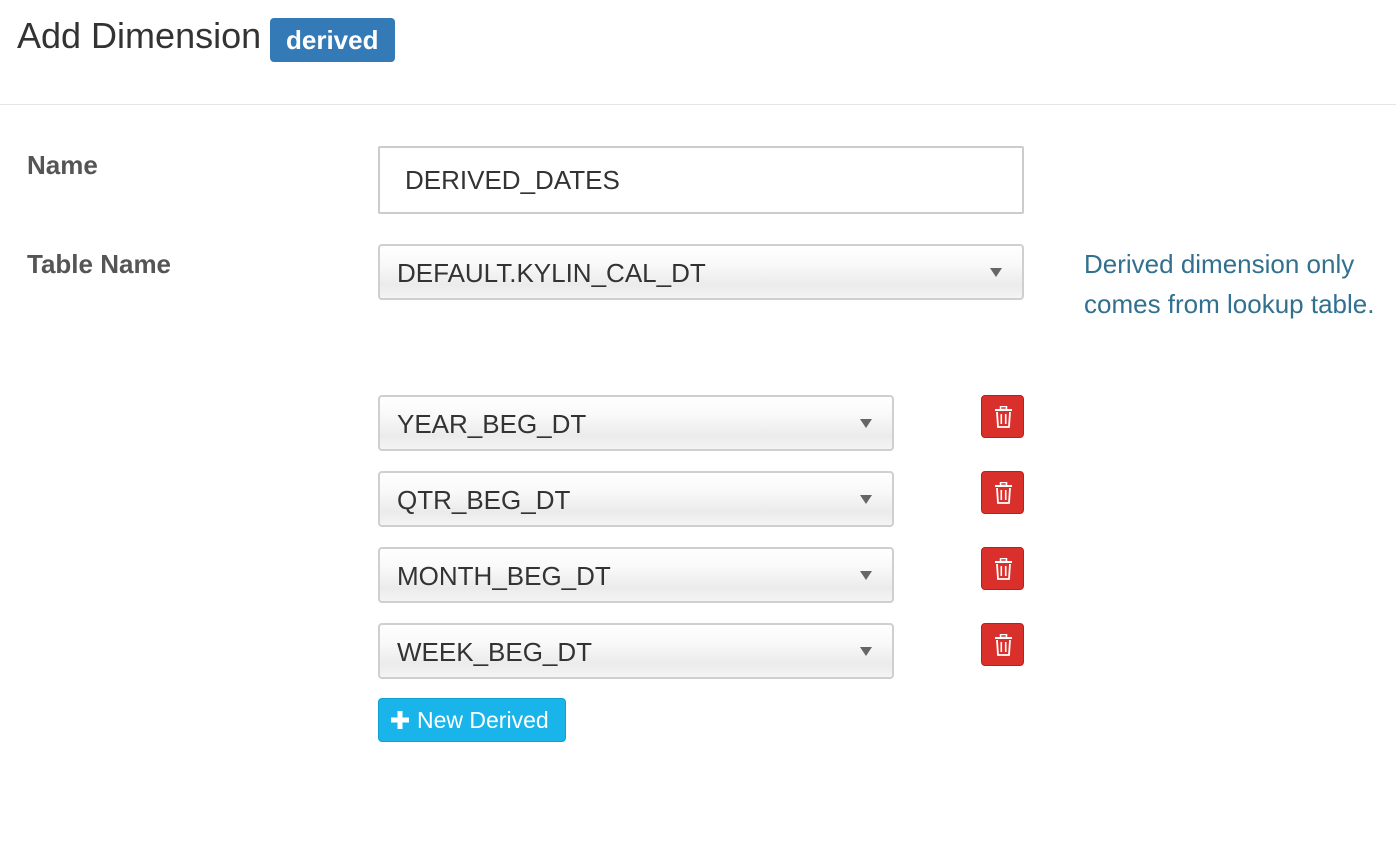  I want to click on table-name-select-value: DEFAULT.KYLIN_CAL_DT, so click(551, 273).